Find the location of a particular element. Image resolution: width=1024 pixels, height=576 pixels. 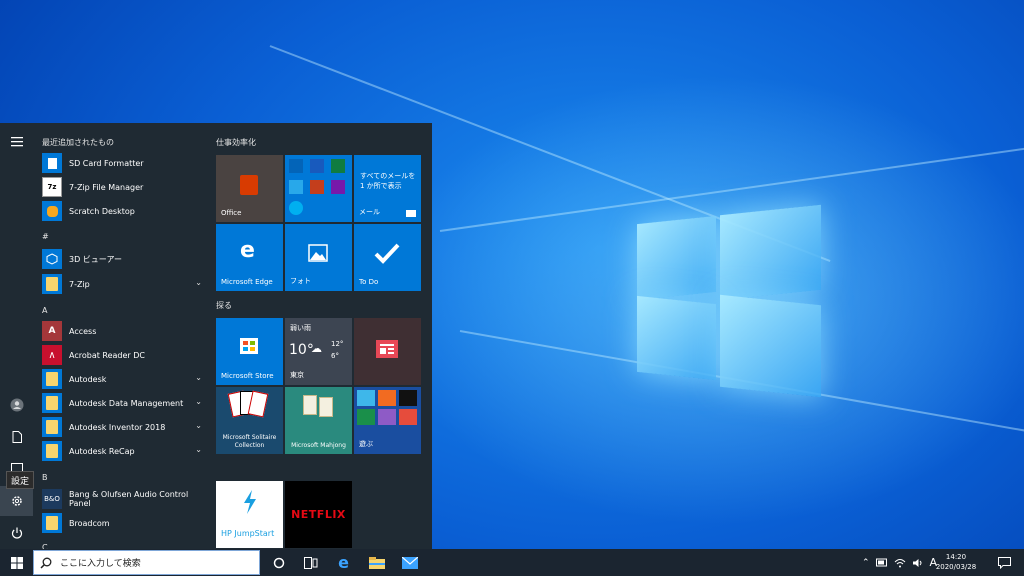

tile-hp-jumpstart: HP JumpStart is located at coordinates (249, 514).